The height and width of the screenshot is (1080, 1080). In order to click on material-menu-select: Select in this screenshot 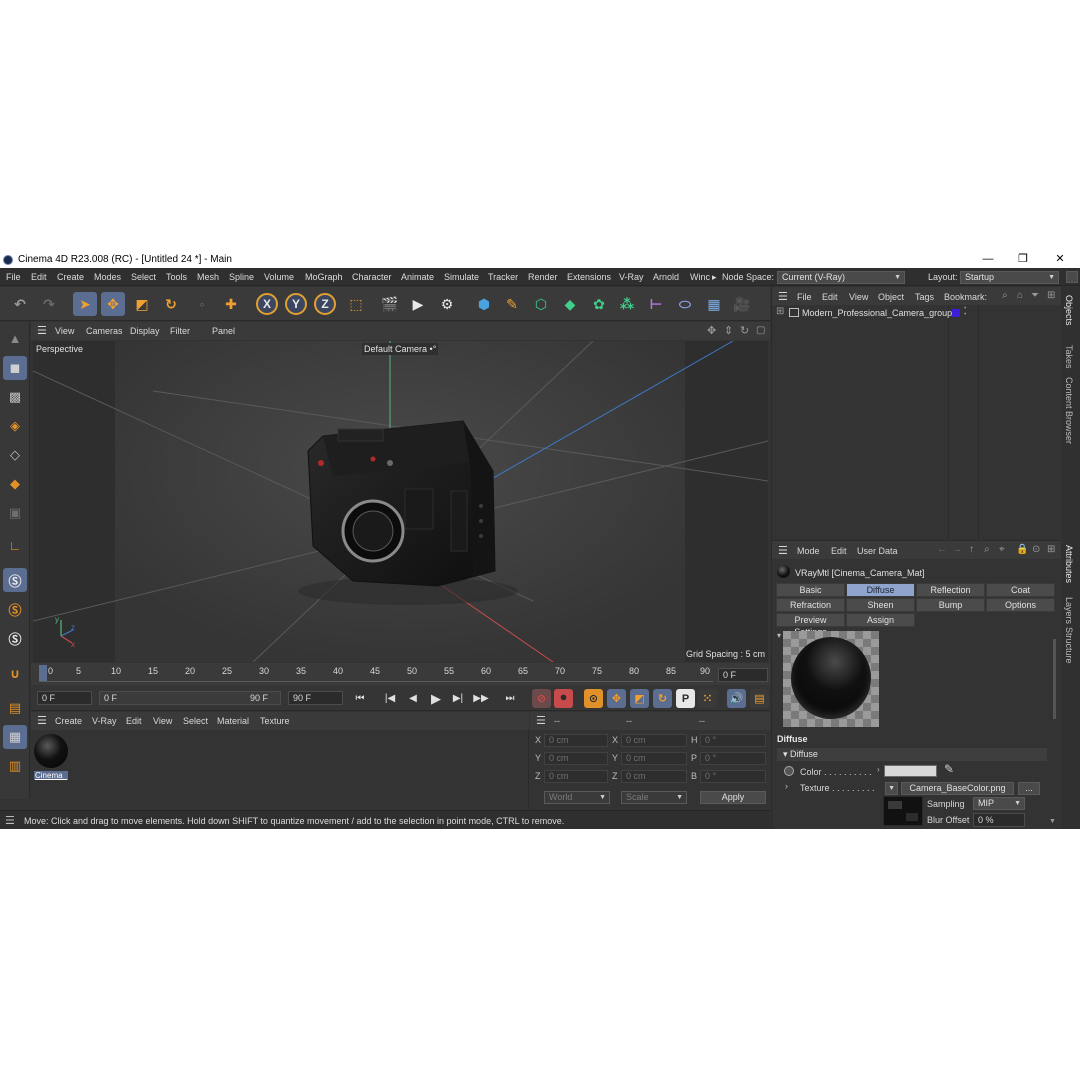, I will do `click(195, 721)`.